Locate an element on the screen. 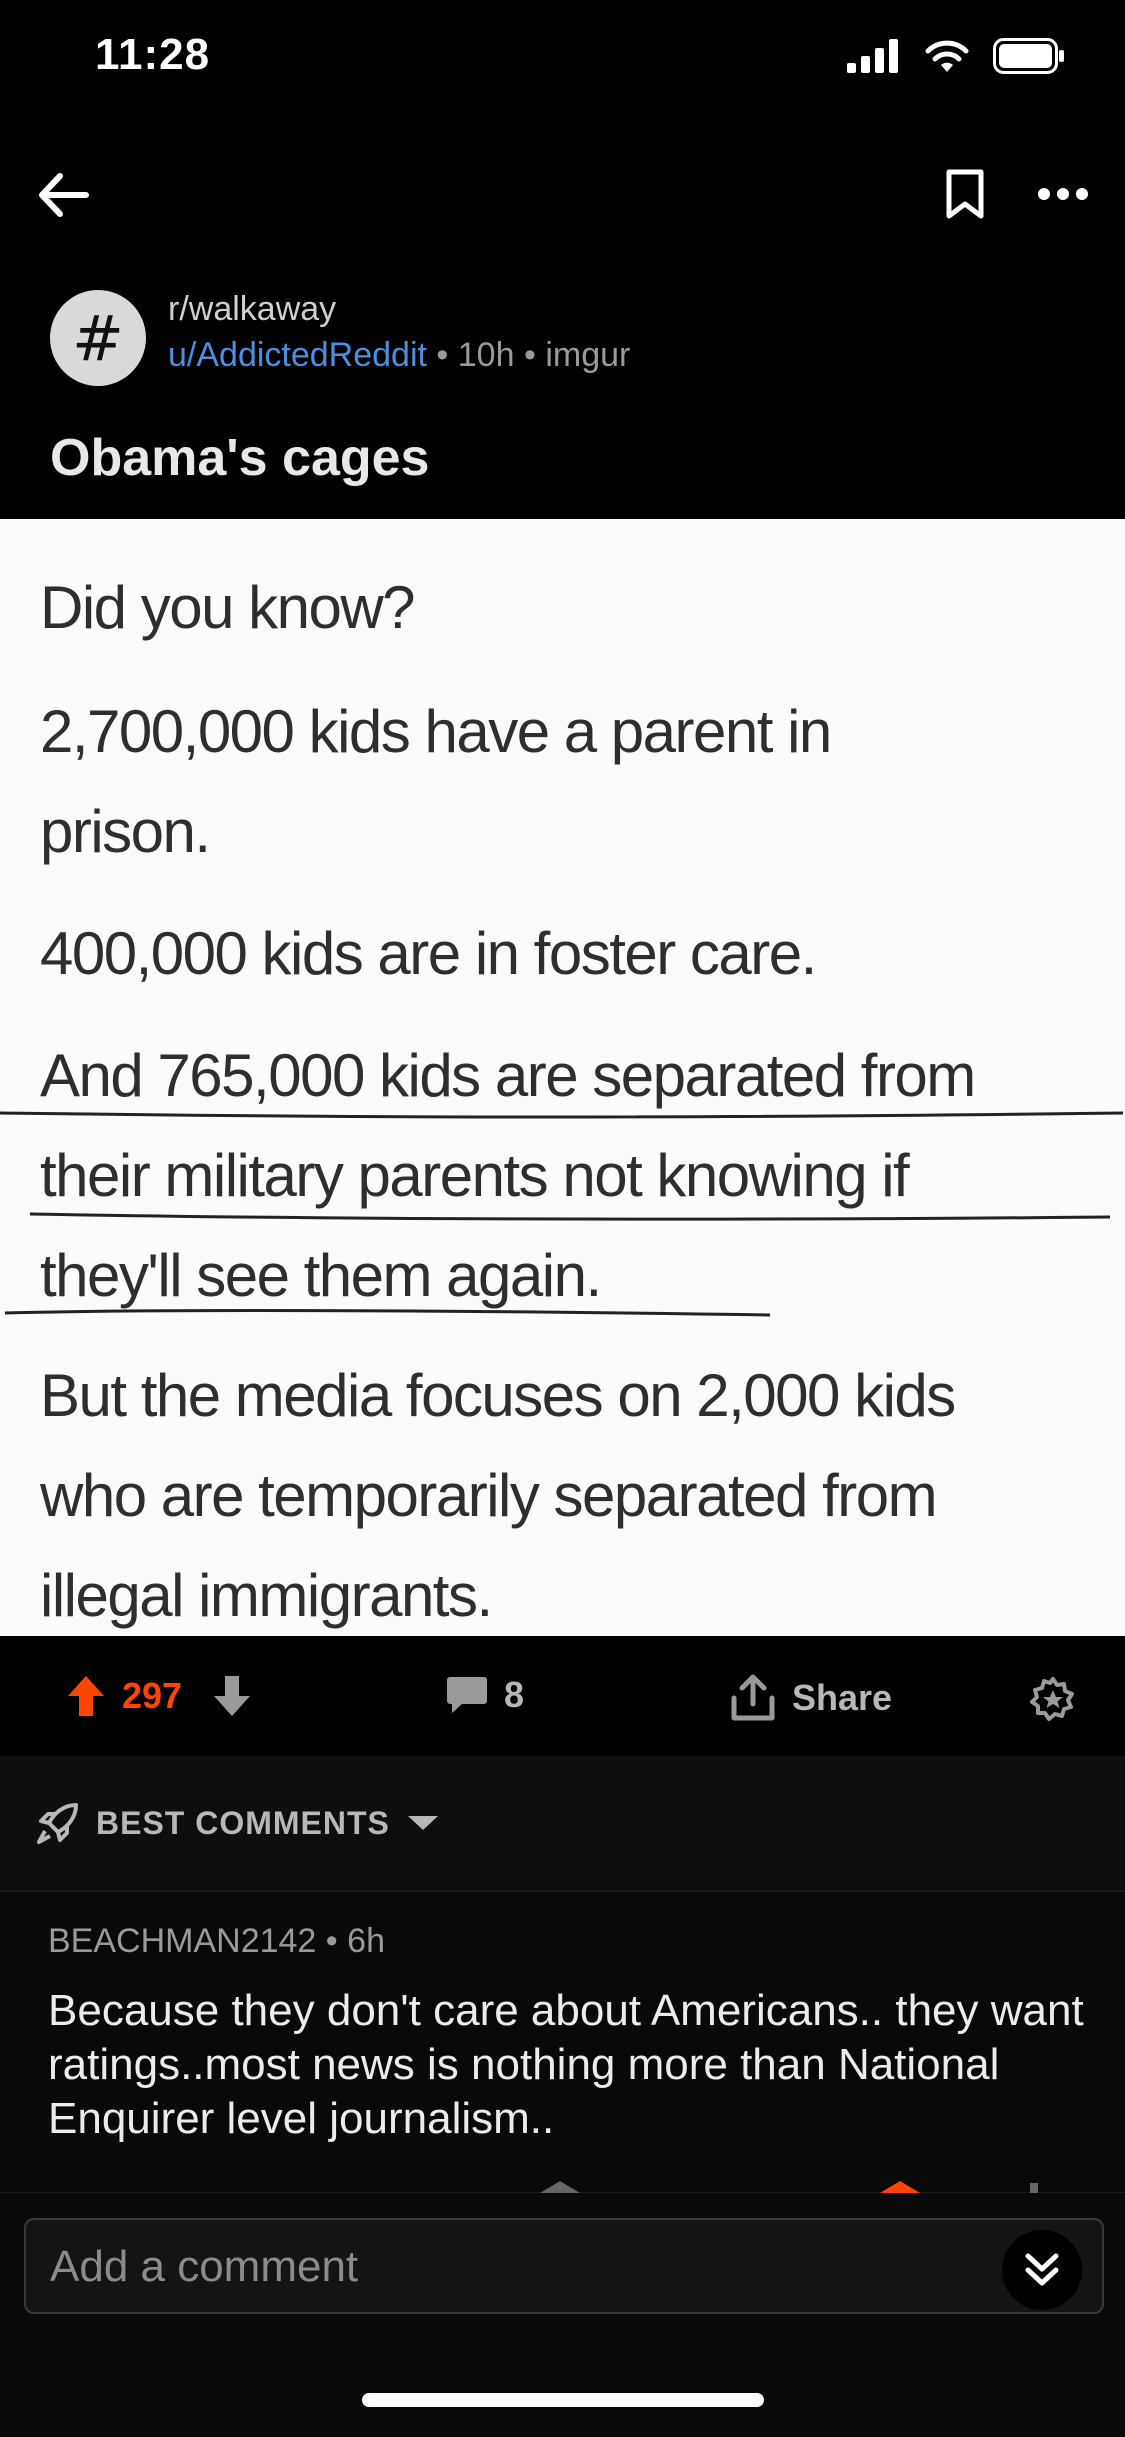 This screenshot has height=2437, width=1125. wifi-icon is located at coordinates (947, 56).